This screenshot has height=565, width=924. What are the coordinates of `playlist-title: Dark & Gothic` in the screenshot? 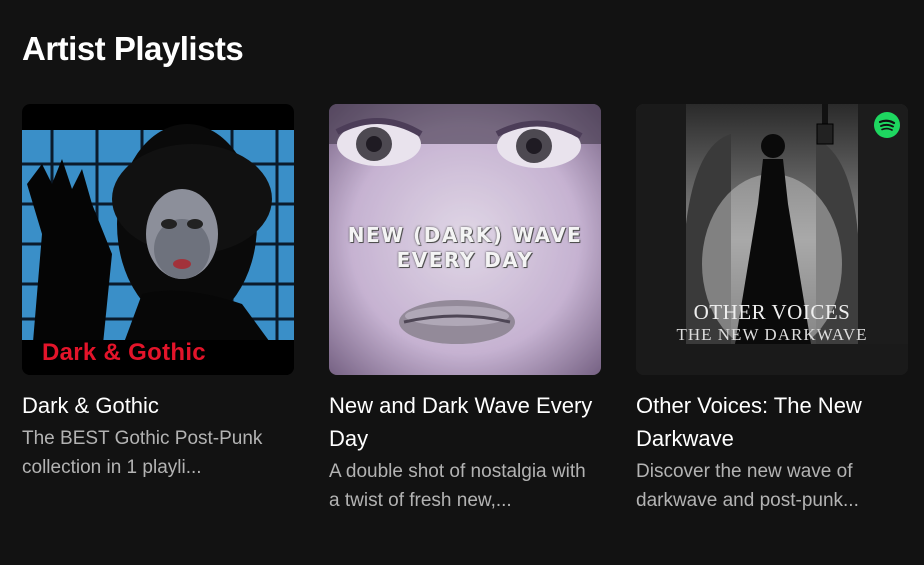 It's located at (158, 405).